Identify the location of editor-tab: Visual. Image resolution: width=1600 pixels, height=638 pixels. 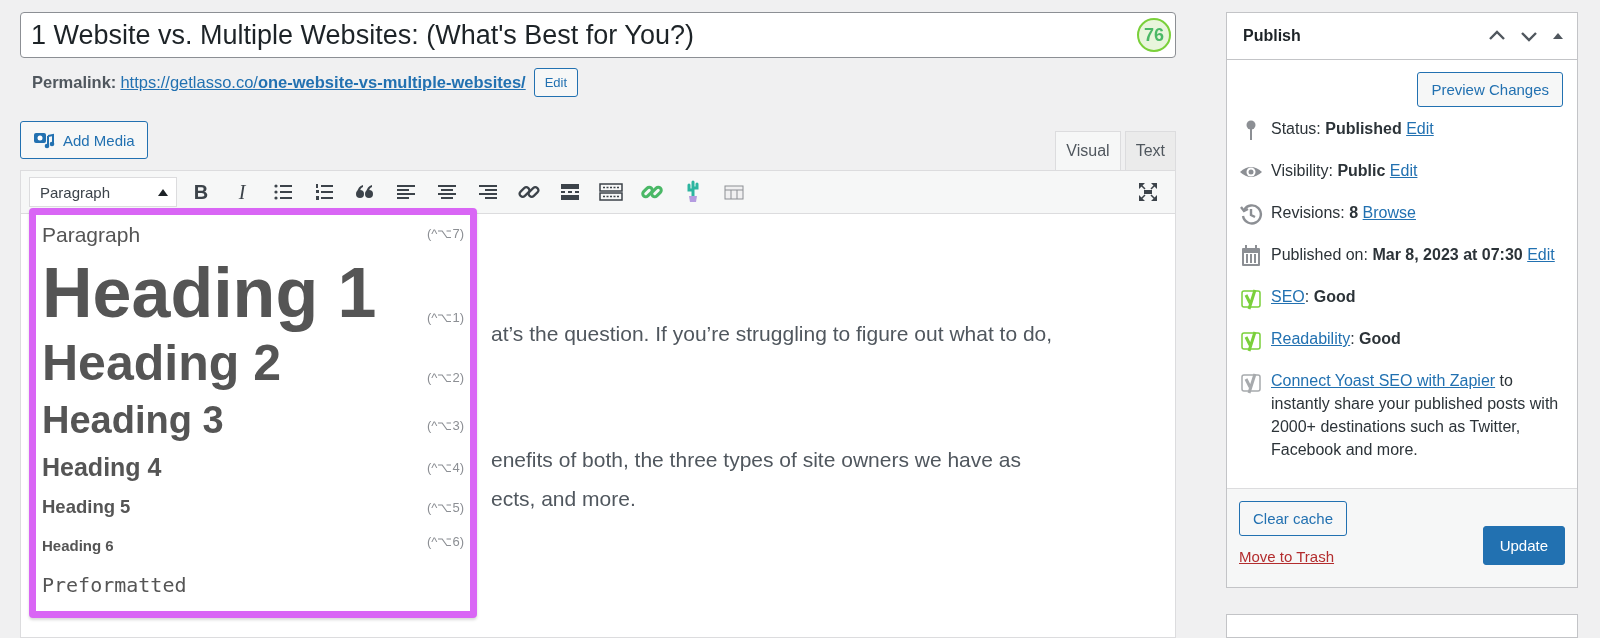
(1088, 150).